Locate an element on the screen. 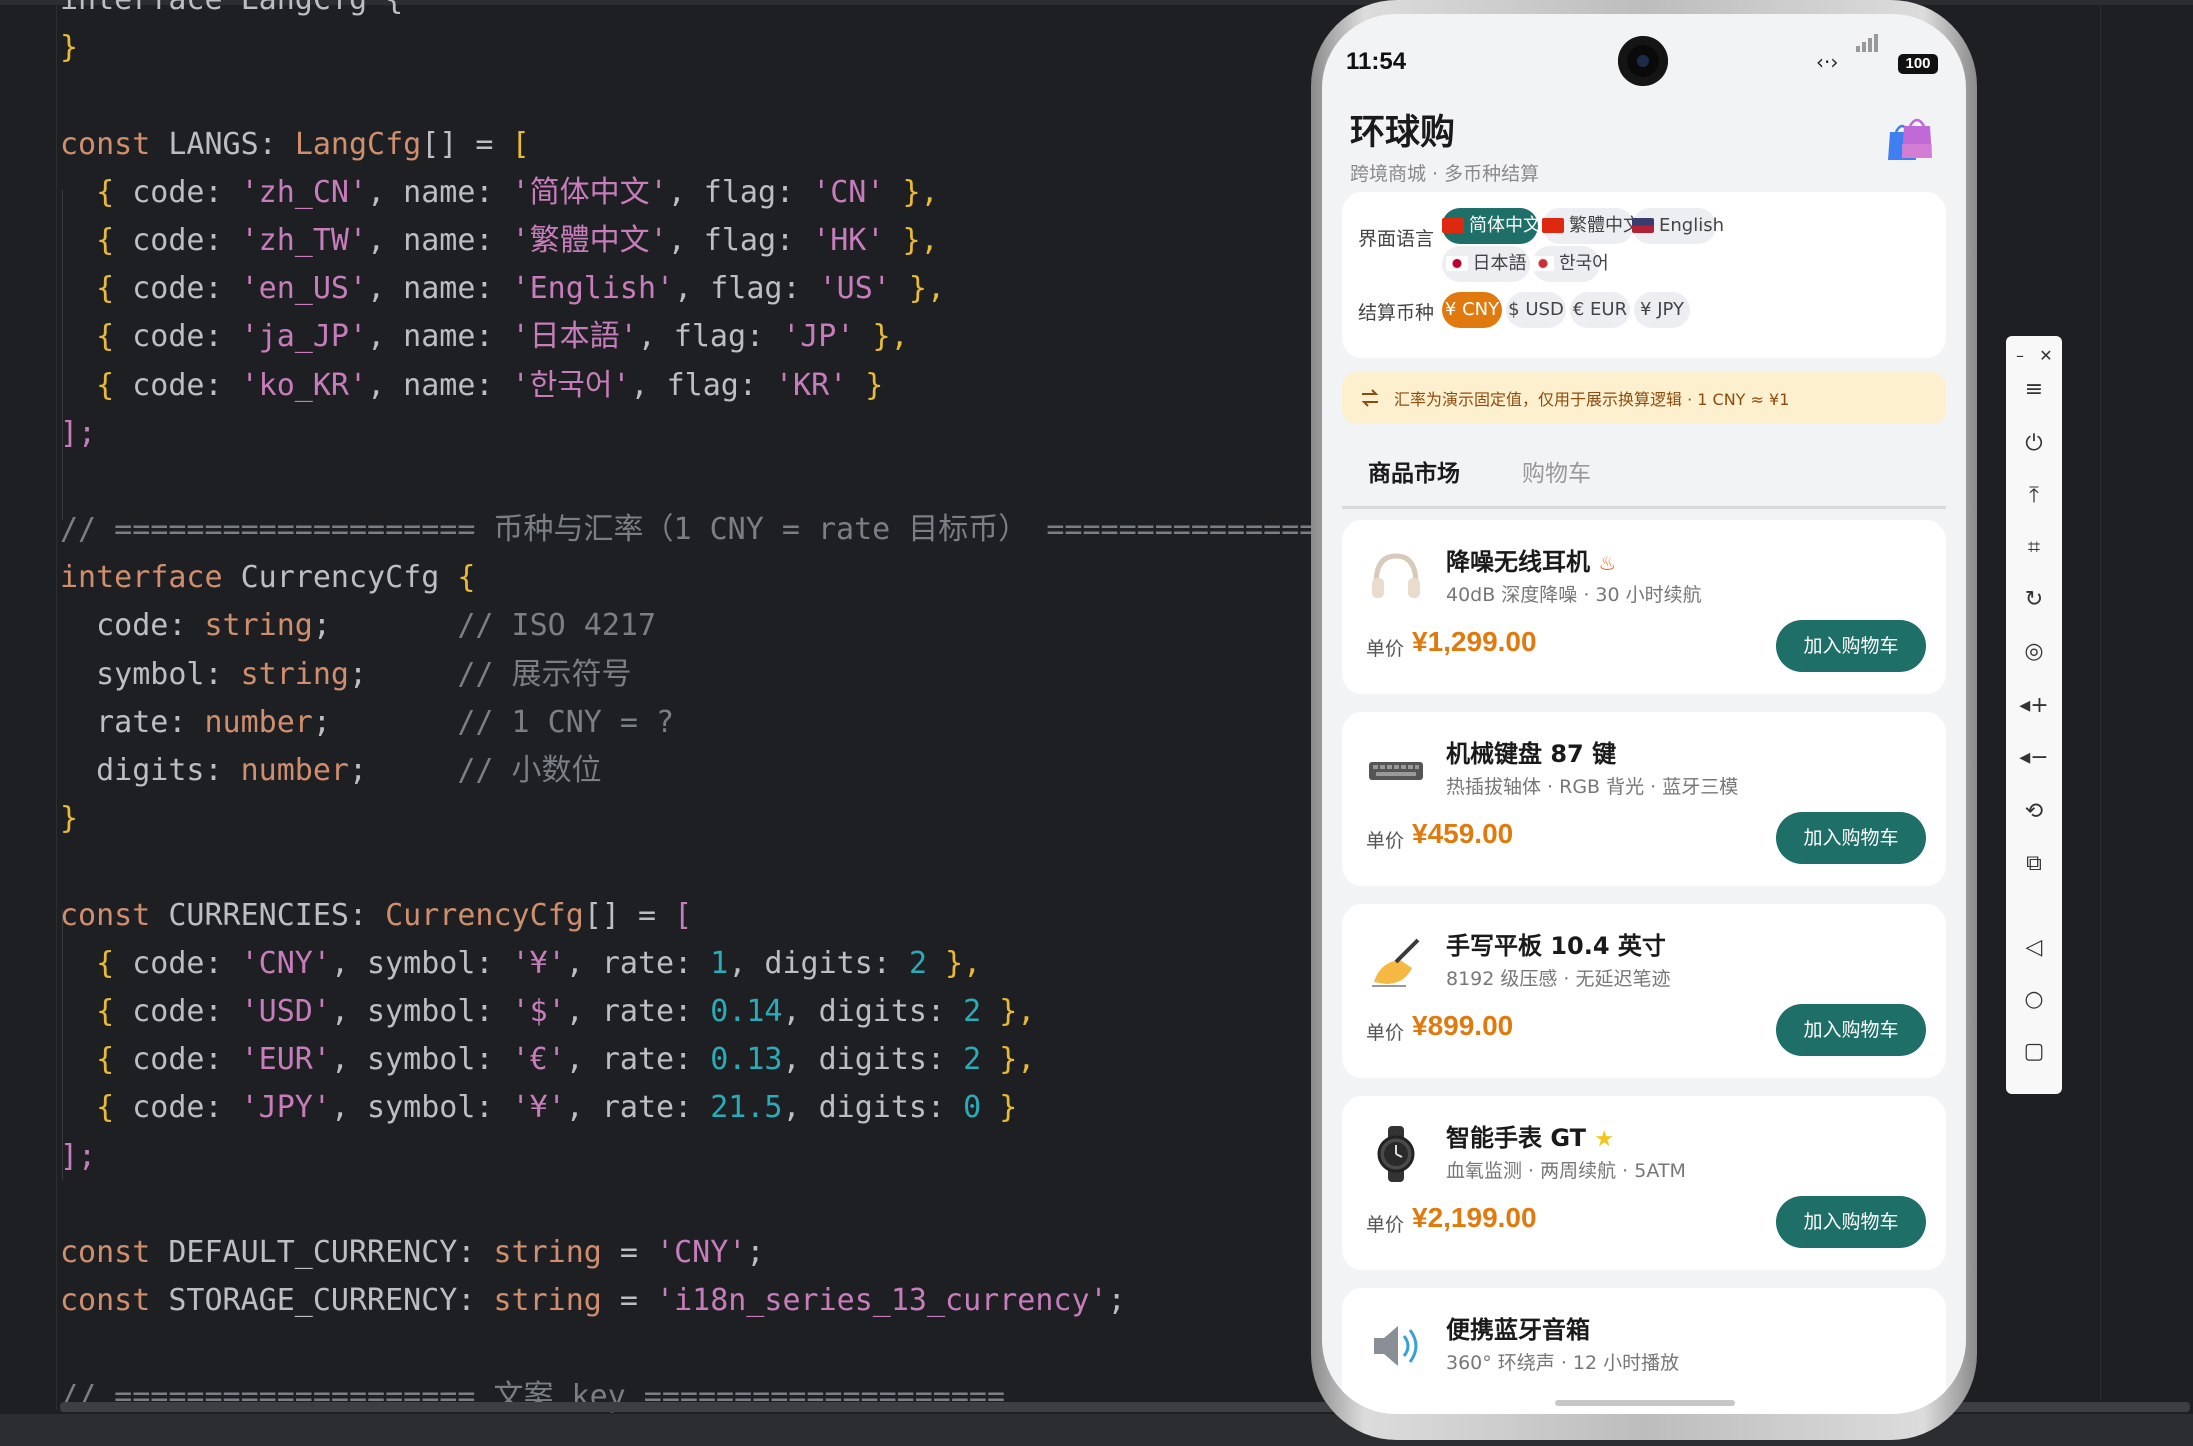 This screenshot has width=2193, height=1446. star-icon: ★ is located at coordinates (1604, 1139).